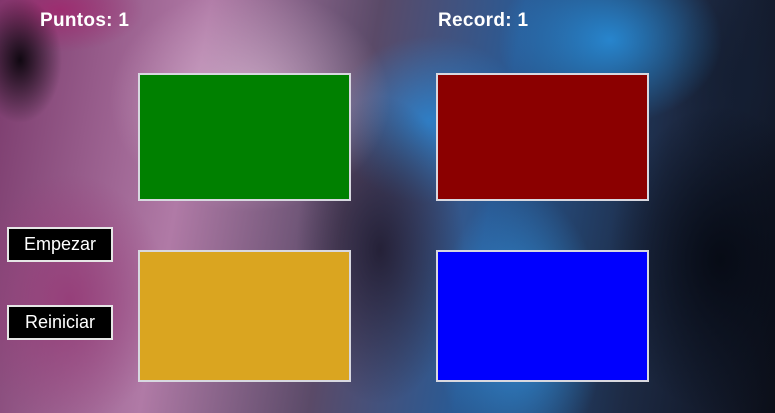  I want to click on blue-tile, so click(542, 316).